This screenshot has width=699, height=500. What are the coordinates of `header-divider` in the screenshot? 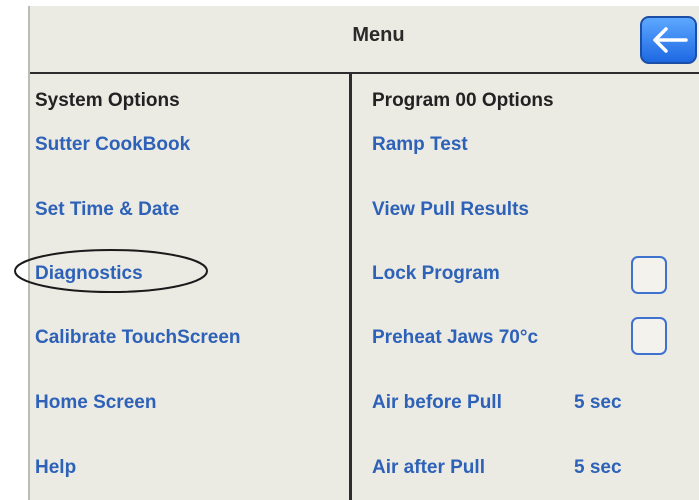 It's located at (364, 73).